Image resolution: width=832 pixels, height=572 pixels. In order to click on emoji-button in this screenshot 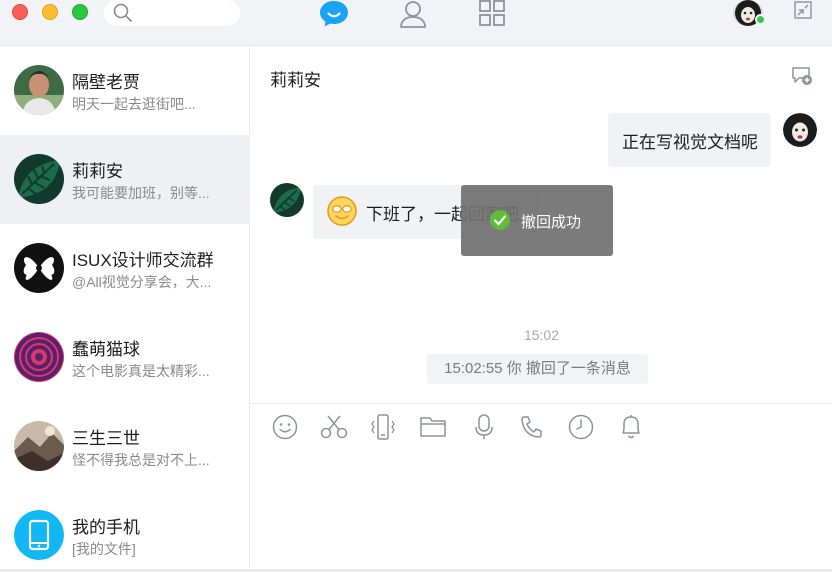, I will do `click(285, 427)`.